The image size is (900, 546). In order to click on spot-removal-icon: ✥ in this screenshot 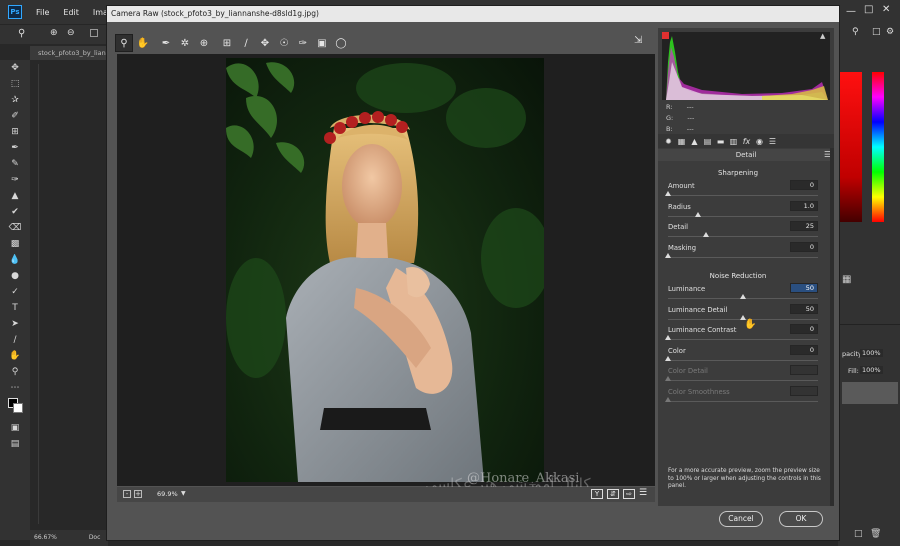, I will do `click(265, 43)`.